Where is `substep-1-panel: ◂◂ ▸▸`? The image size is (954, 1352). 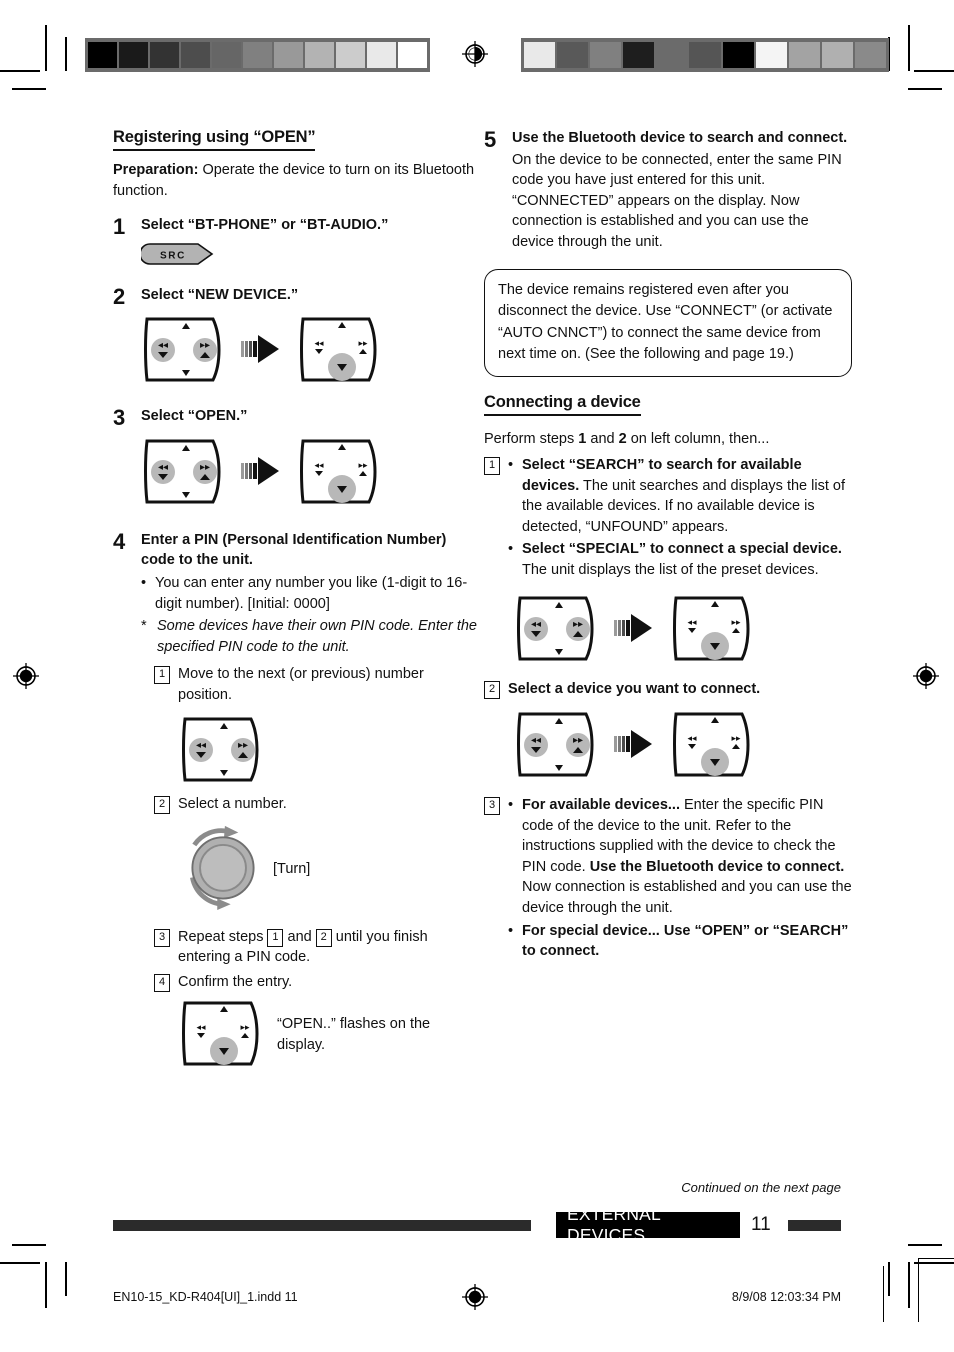
substep-1-panel: ◂◂ ▸▸ is located at coordinates (330, 749).